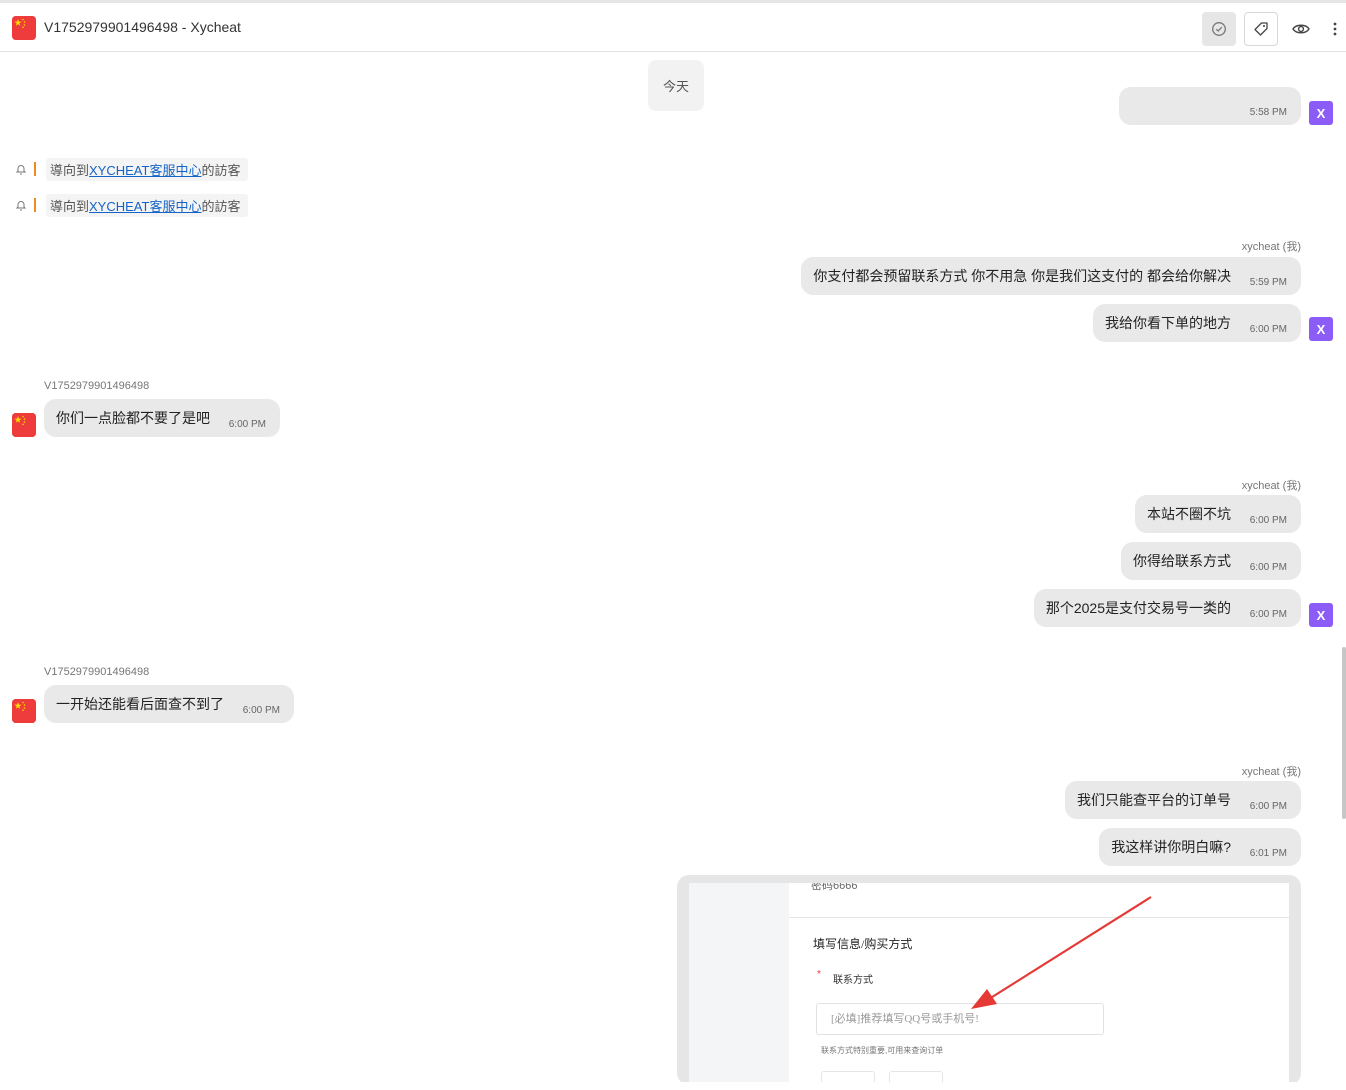 The width and height of the screenshot is (1346, 1090). I want to click on message-bubble: 本站不圈不坑 6:00 PM, so click(1218, 514).